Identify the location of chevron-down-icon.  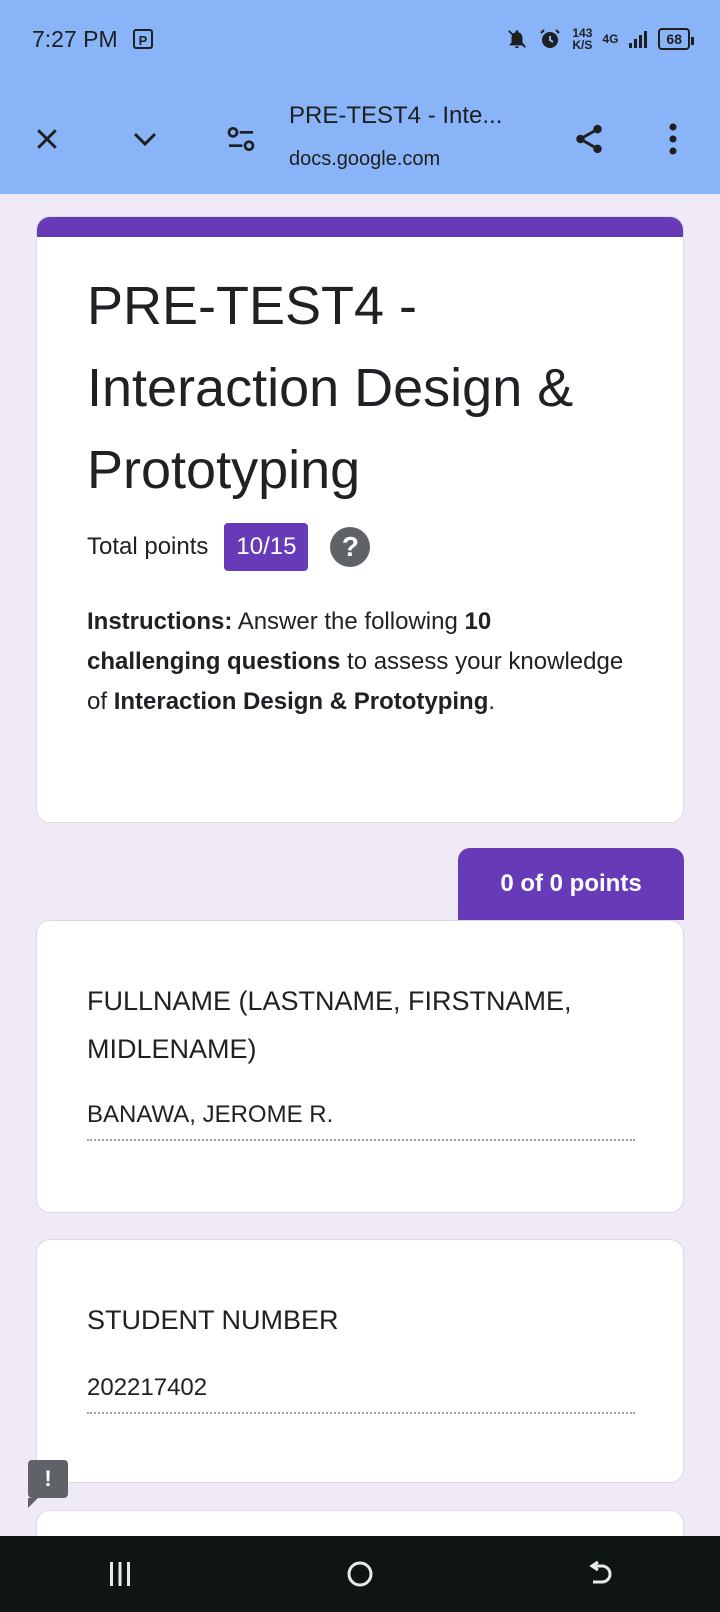
(145, 139).